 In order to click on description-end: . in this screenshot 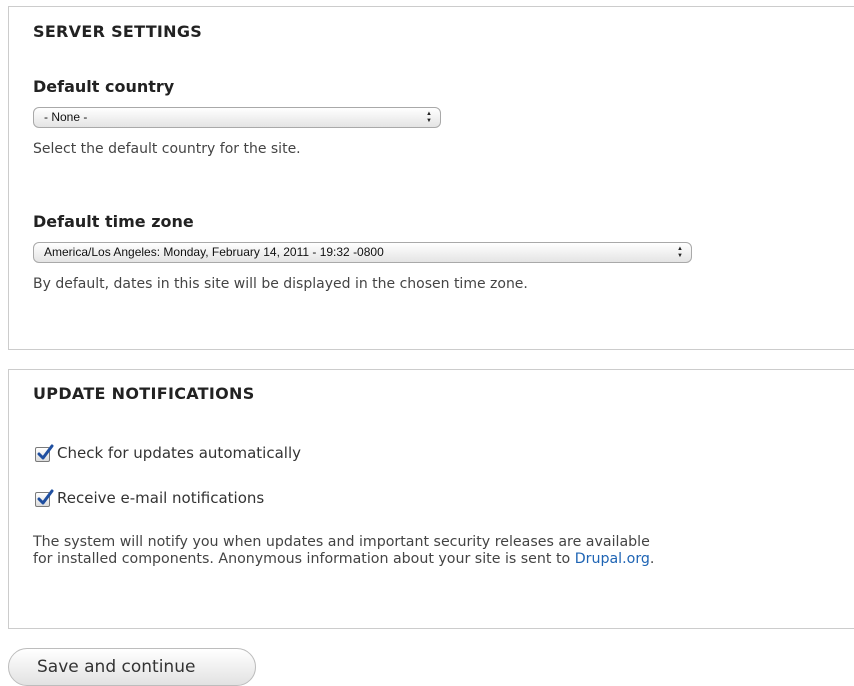, I will do `click(652, 559)`.